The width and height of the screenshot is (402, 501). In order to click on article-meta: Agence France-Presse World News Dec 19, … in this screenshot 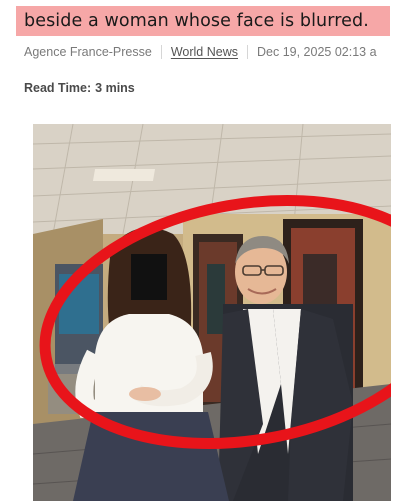, I will do `click(213, 52)`.